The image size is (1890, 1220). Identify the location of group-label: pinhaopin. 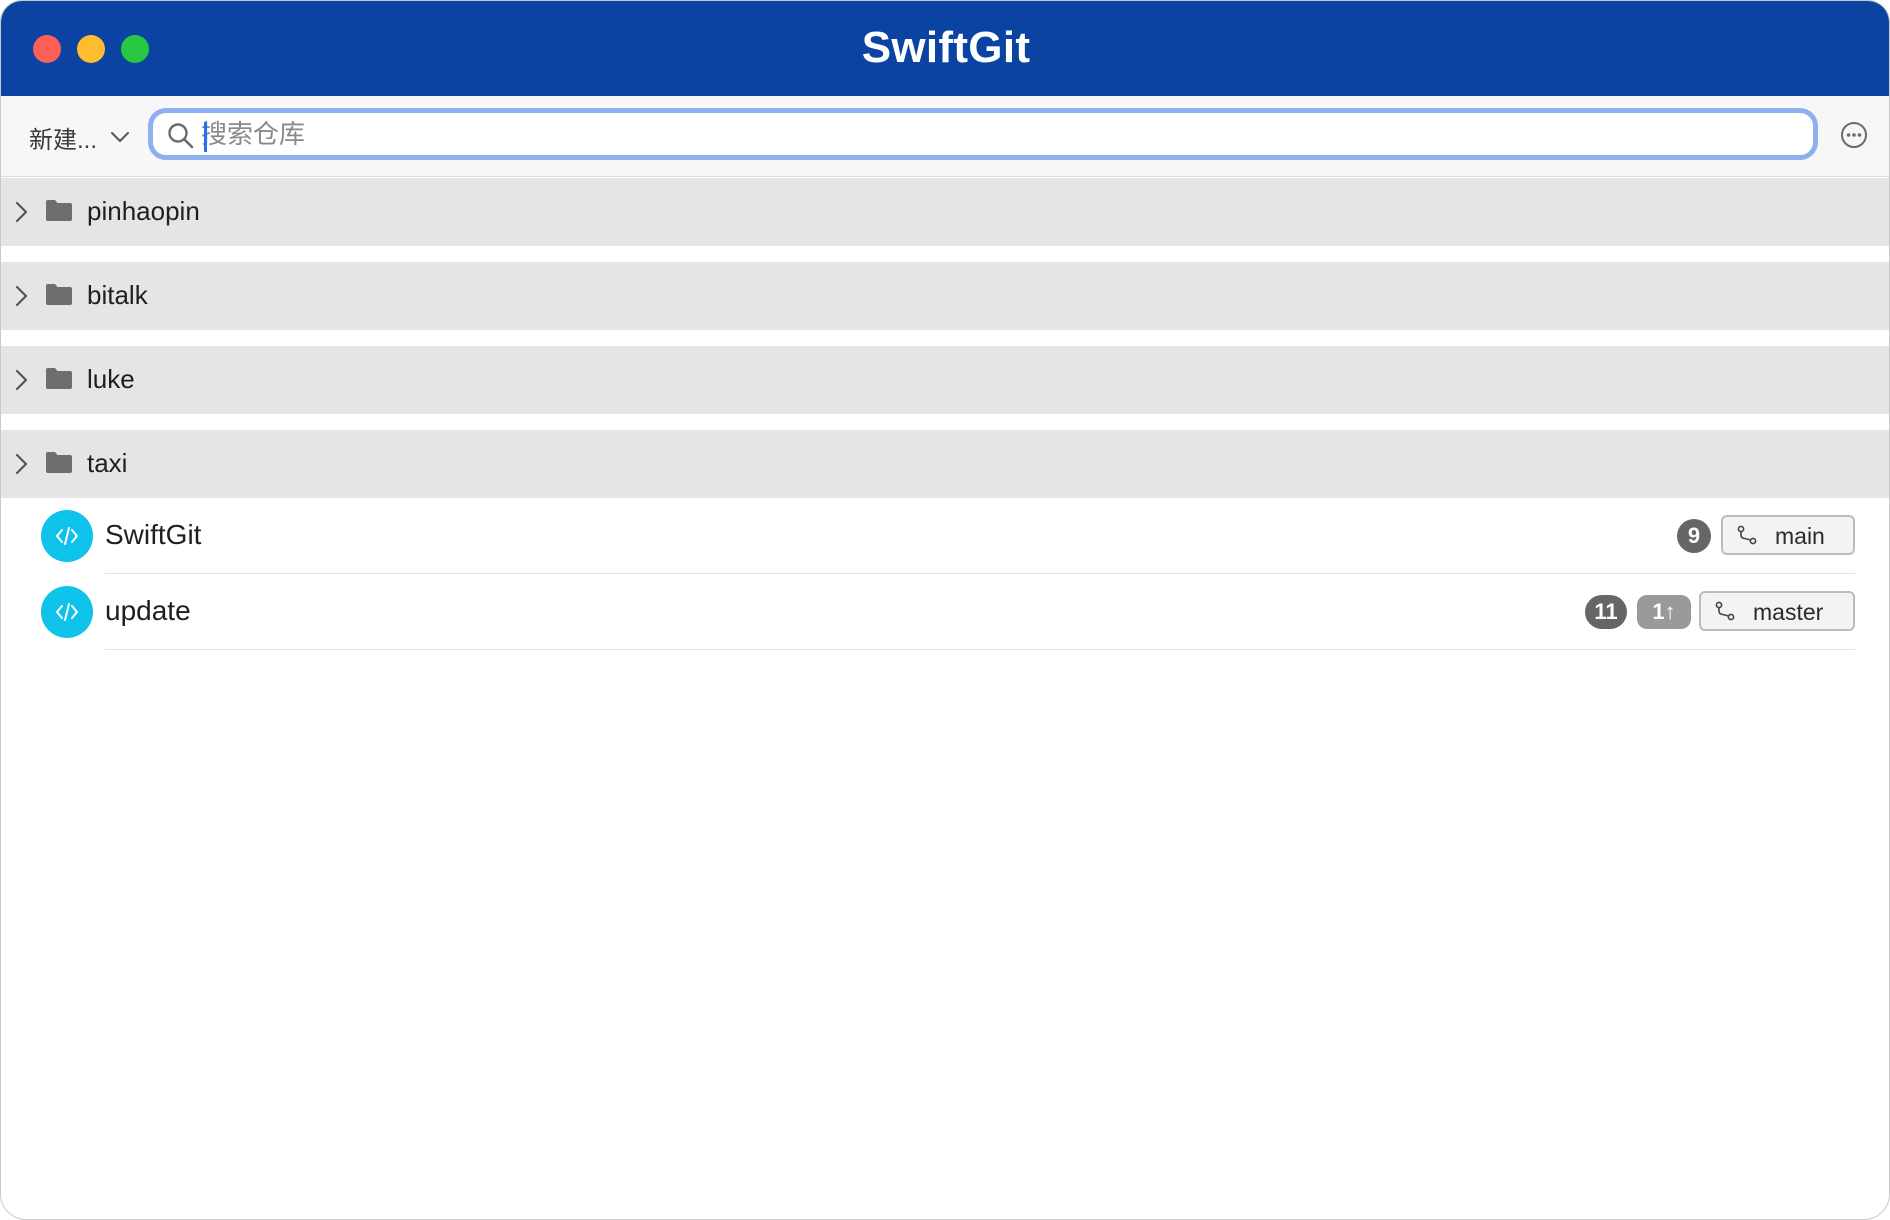
(143, 211).